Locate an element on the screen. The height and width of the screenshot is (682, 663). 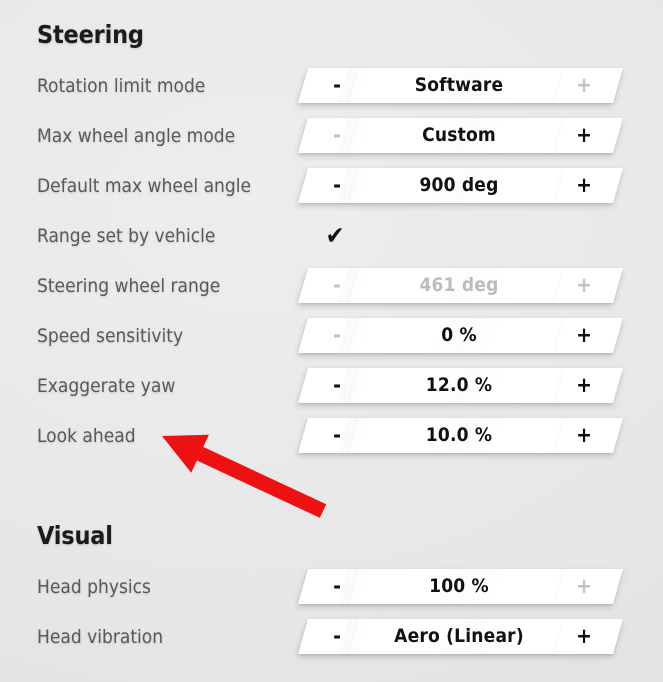
label-head-vibration: Head vibration is located at coordinates (100, 637).